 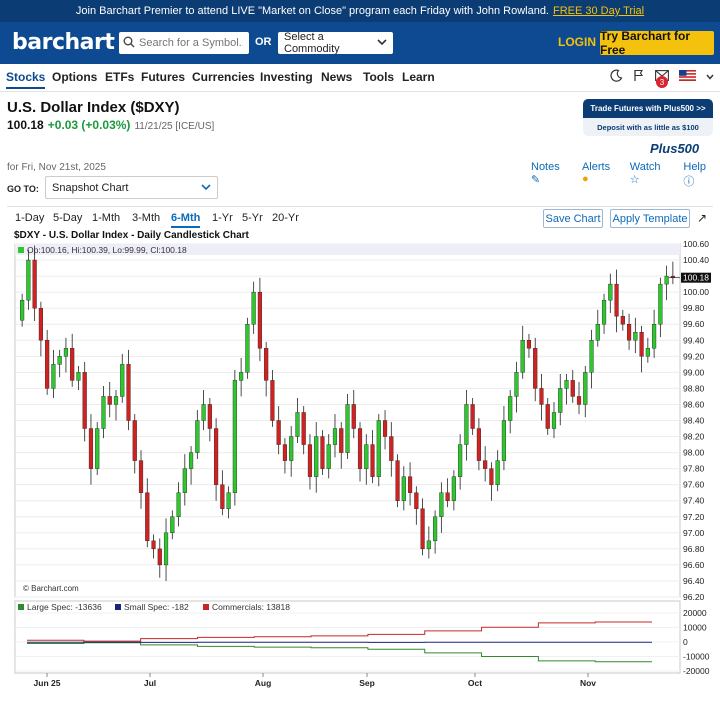 I want to click on notes-button: Notes ✎, so click(x=551, y=175).